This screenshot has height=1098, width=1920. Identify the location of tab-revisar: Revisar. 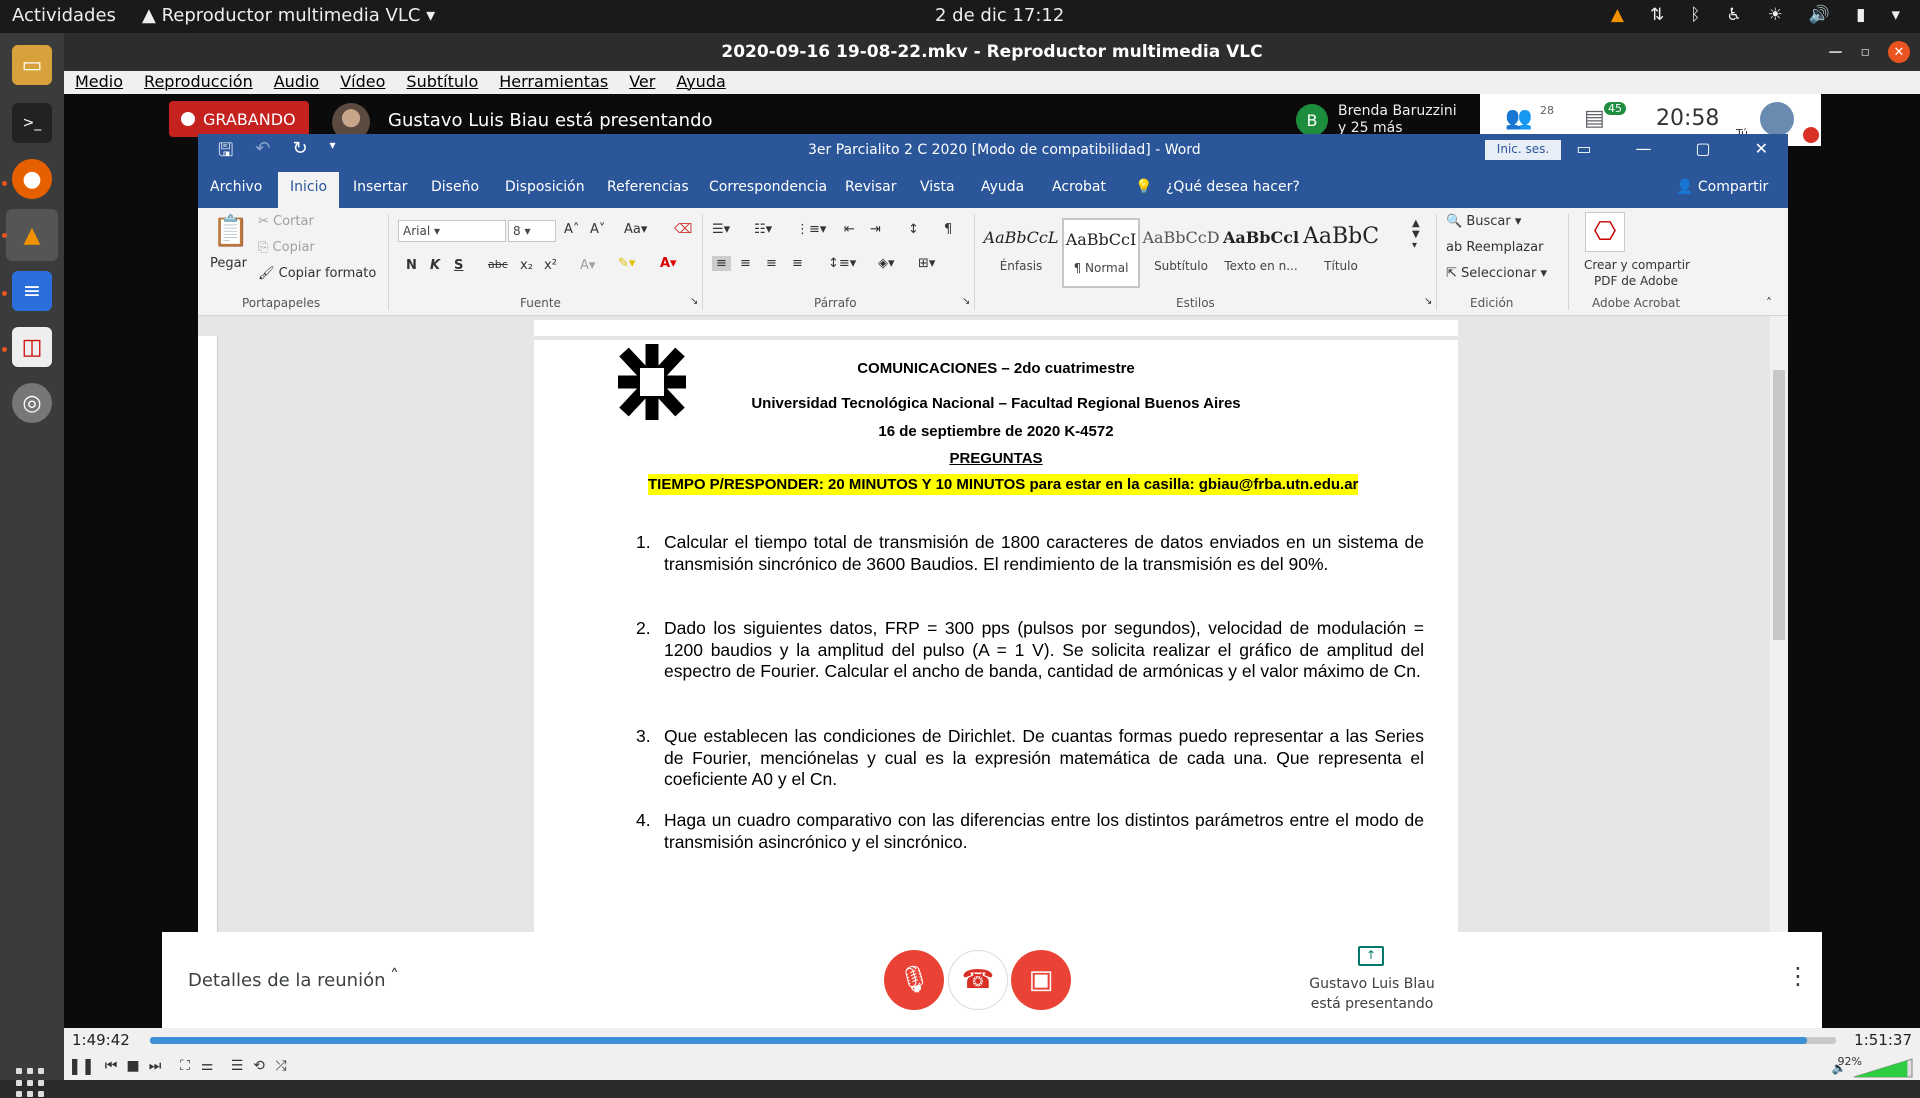
(871, 187).